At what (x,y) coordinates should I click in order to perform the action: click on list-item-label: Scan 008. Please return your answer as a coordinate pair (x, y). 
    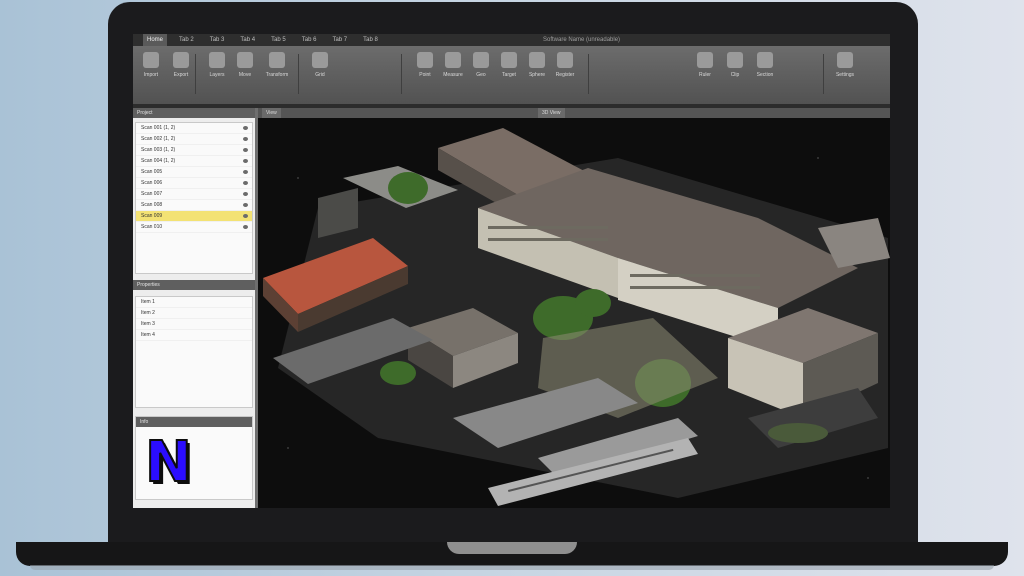
    Looking at the image, I should click on (152, 205).